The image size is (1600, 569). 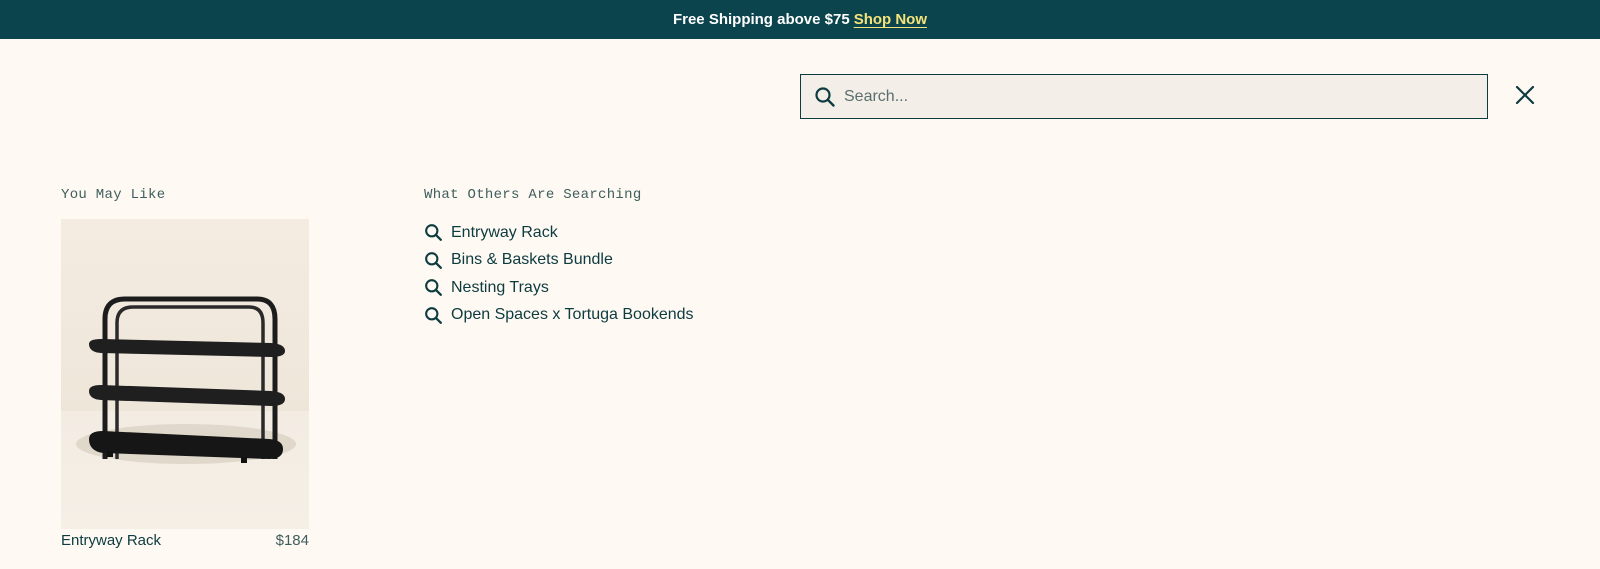 I want to click on search-input, so click(x=1165, y=96).